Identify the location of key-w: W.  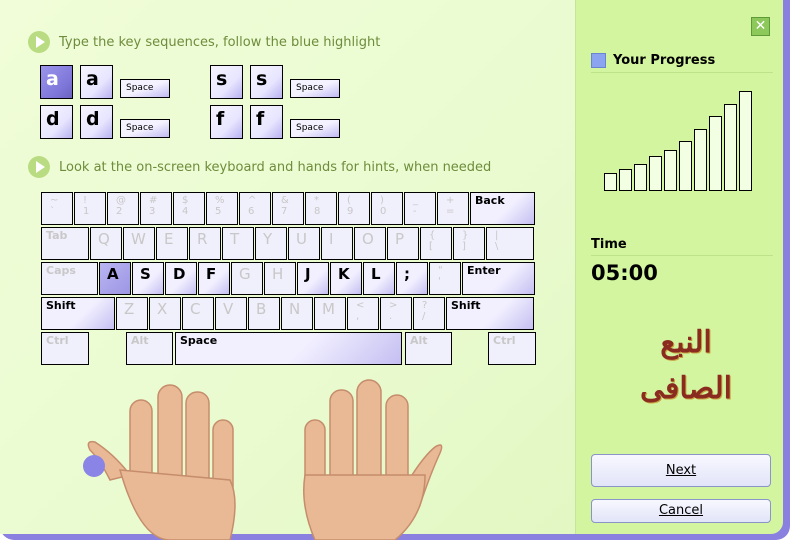
(139, 243).